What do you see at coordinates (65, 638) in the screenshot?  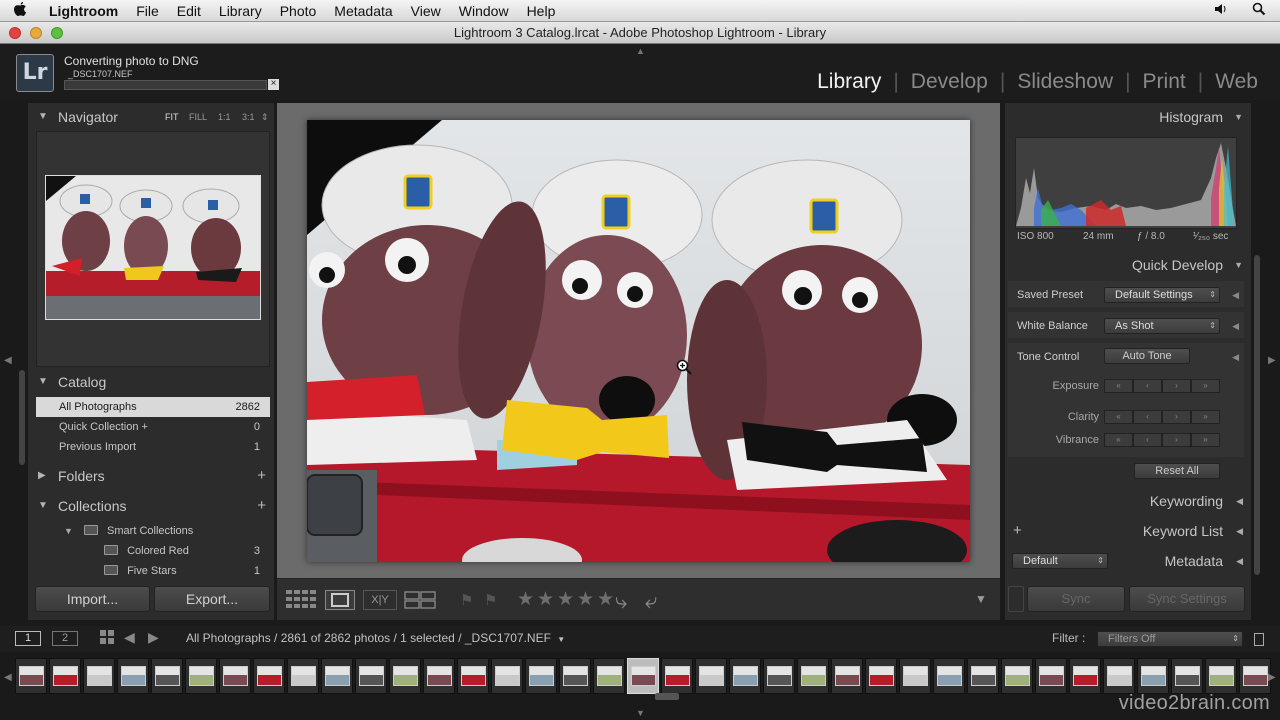 I see `secondary-window-button: 2` at bounding box center [65, 638].